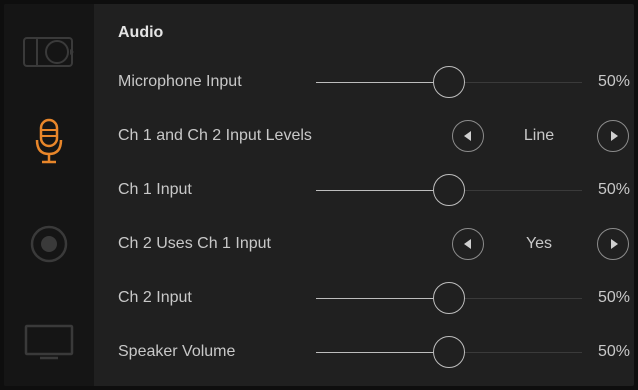 The image size is (638, 390). What do you see at coordinates (364, 244) in the screenshot?
I see `setting-row-ch2-uses-ch1: Ch 2 Uses Ch 1 Input Yes` at bounding box center [364, 244].